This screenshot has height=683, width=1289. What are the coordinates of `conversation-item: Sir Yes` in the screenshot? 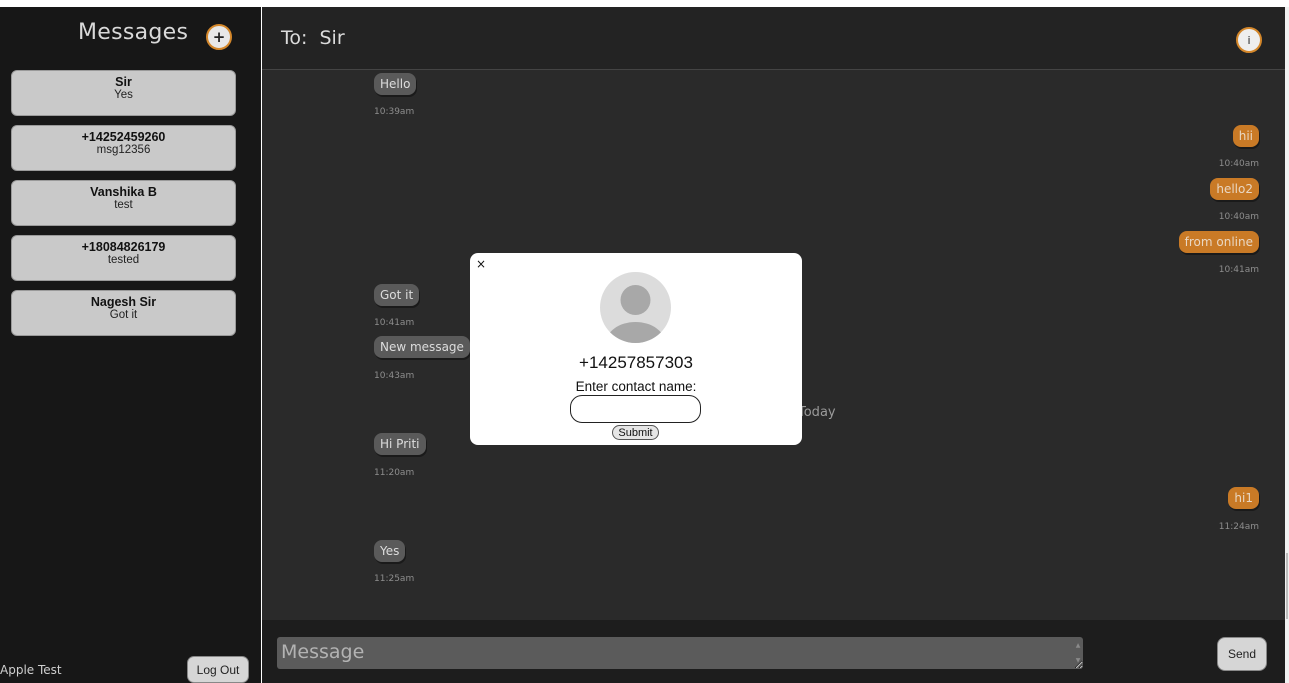 It's located at (123, 93).